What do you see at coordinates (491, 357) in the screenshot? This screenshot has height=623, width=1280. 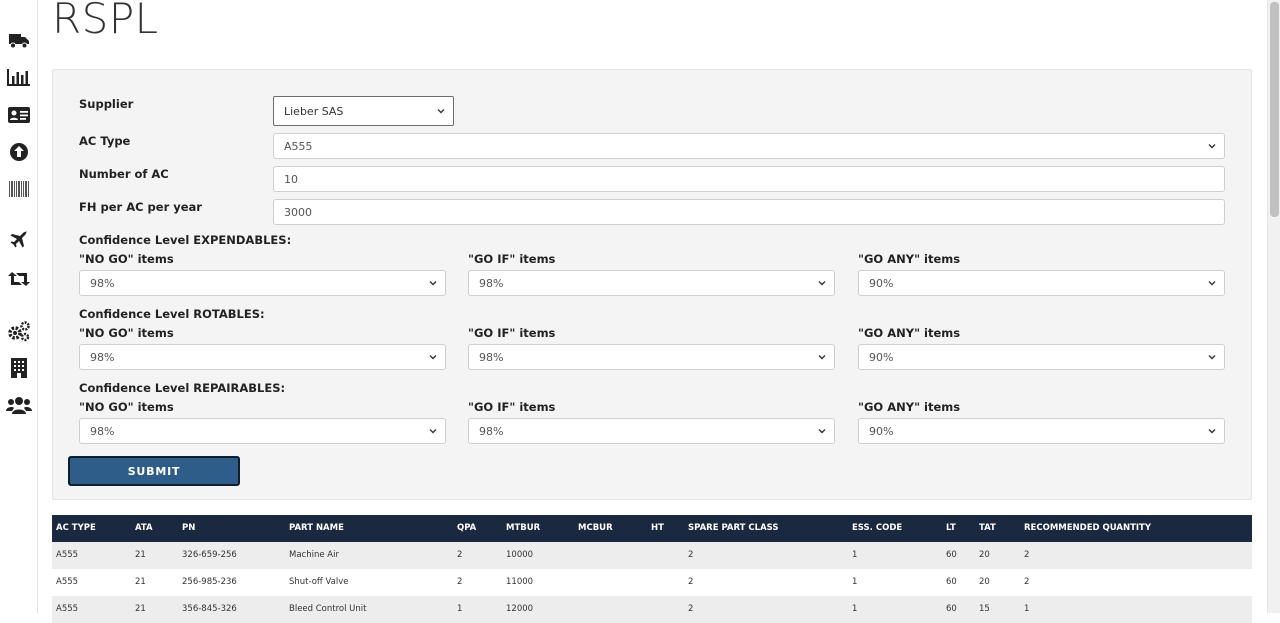 I see `rotables-go-if-value: 98%` at bounding box center [491, 357].